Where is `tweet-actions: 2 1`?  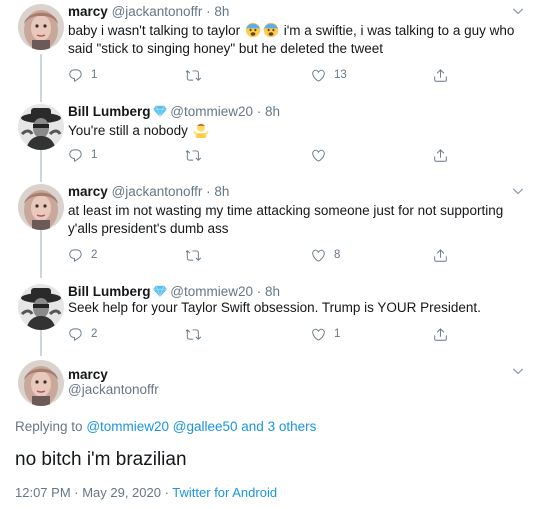 tweet-actions: 2 1 is located at coordinates (268, 334).